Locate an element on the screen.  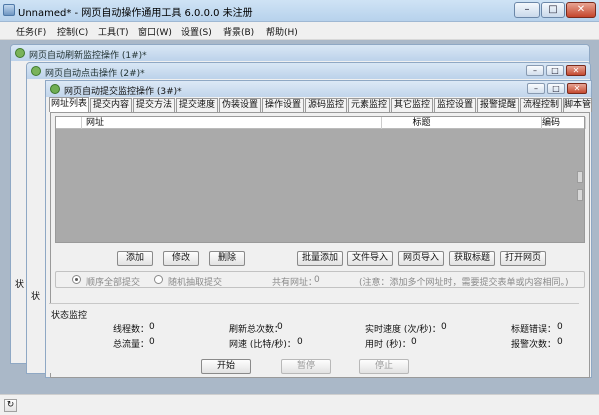
child-window-title: 网页自动提交监控操作 (3#)* is located at coordinates (123, 92).